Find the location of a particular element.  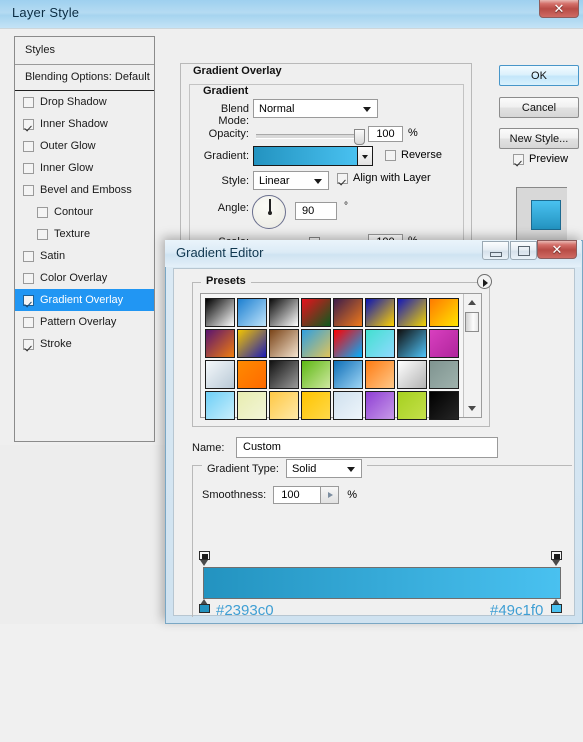

style-item-label: Pattern Overlay is located at coordinates (78, 322).